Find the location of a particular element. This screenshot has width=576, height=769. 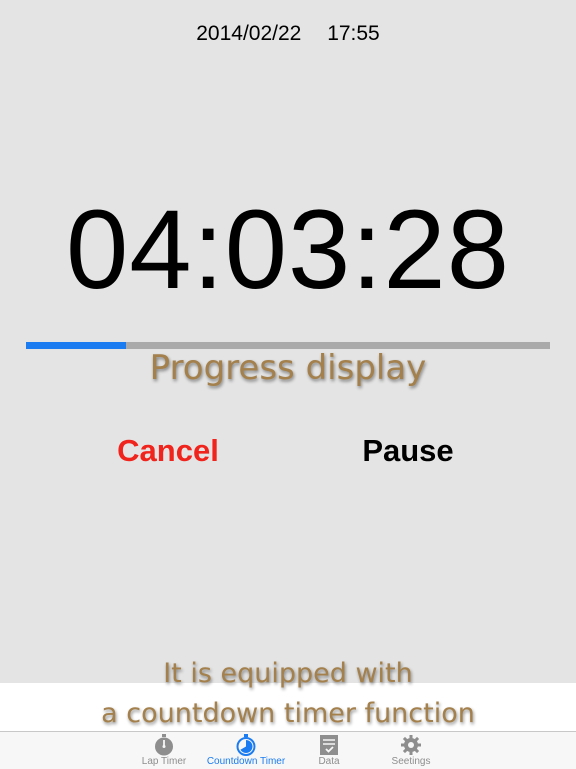

tab-settings: Seetings is located at coordinates (411, 751).